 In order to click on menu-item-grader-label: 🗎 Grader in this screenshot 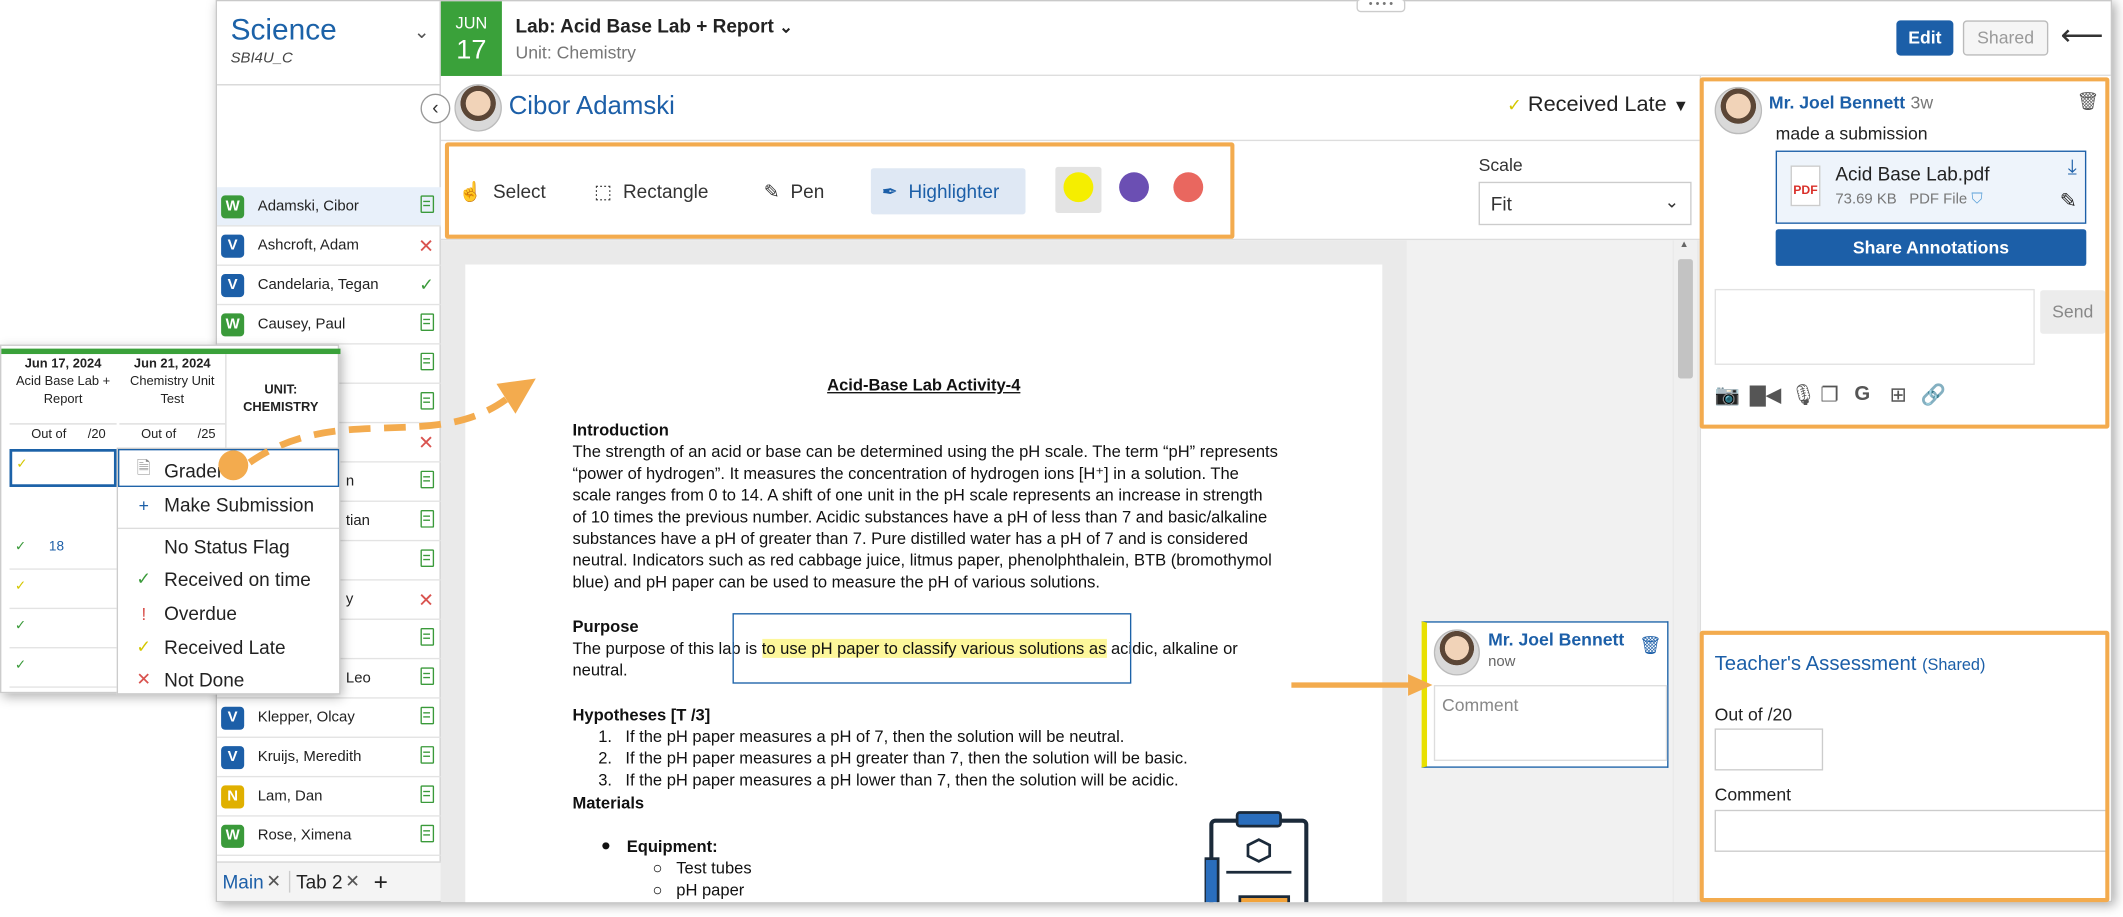, I will do `click(178, 471)`.